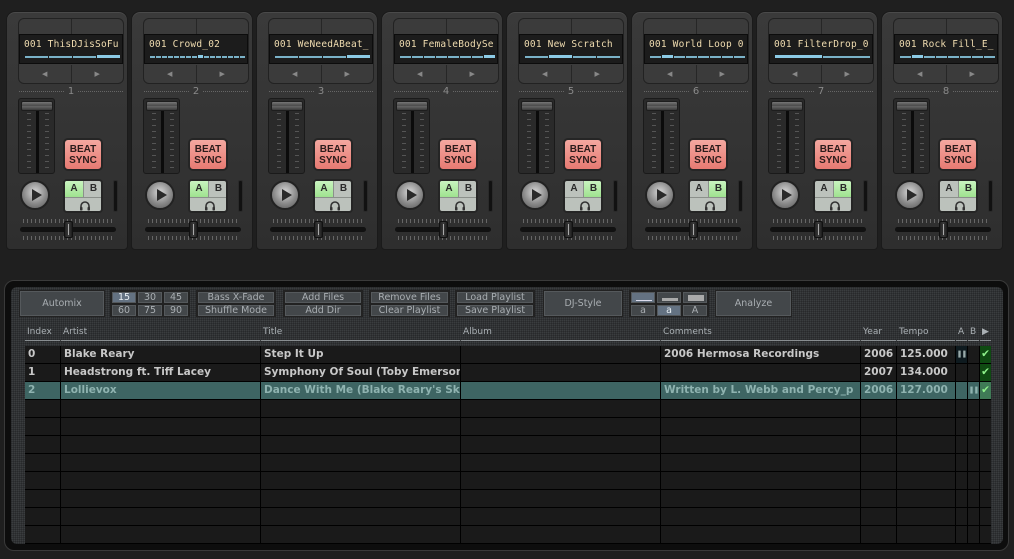 The image size is (1014, 559). Describe the element at coordinates (473, 74) in the screenshot. I see `next-sample-button: ▶` at that location.